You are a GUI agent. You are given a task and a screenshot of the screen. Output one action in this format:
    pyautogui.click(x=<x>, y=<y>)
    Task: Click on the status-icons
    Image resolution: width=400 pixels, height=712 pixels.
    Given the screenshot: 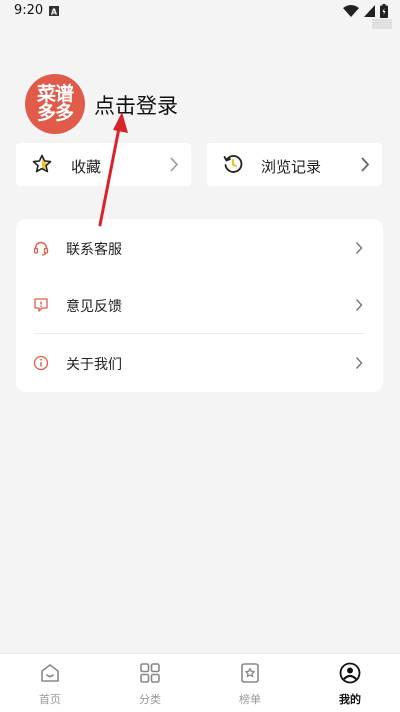 What is the action you would take?
    pyautogui.click(x=365, y=11)
    